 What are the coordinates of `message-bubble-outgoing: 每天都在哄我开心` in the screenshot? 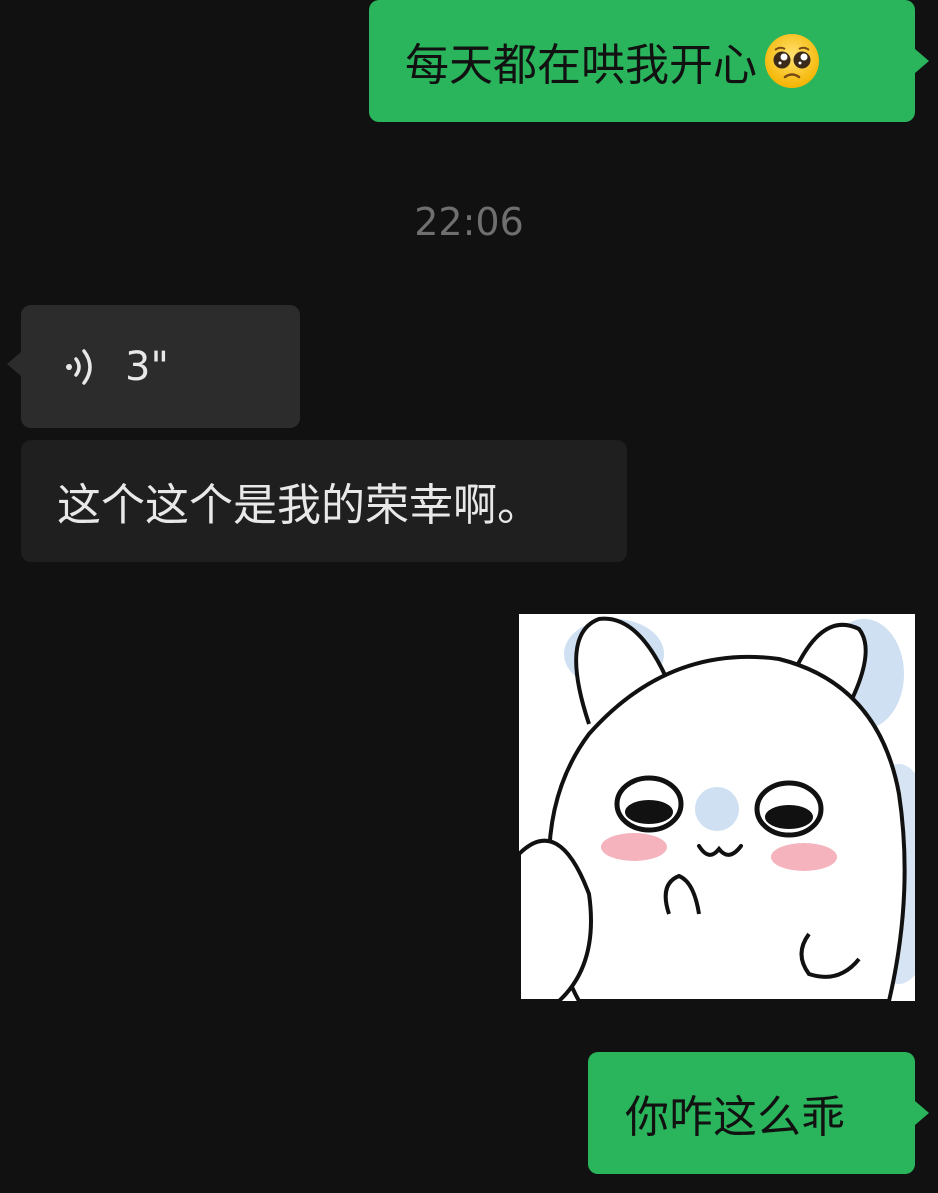 It's located at (642, 61).